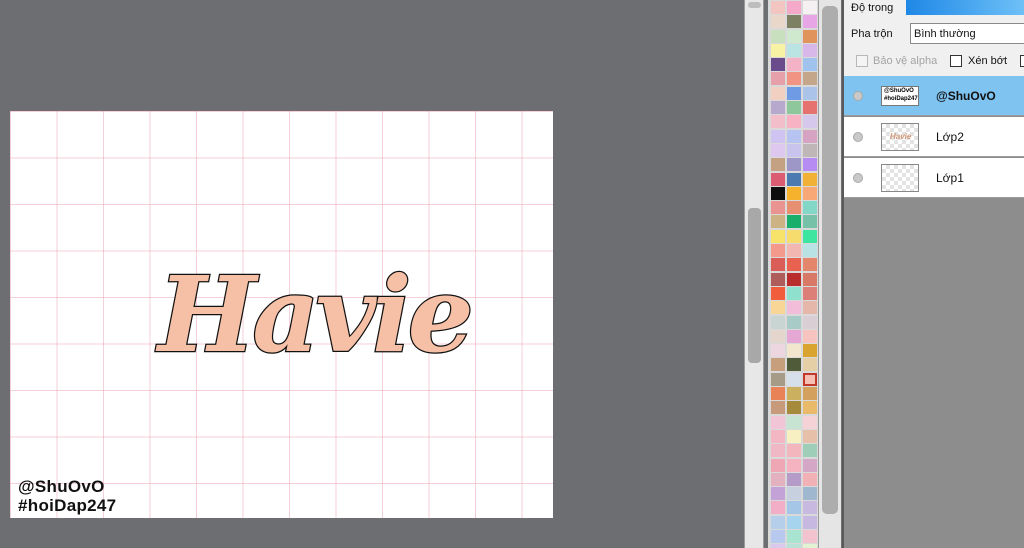 This screenshot has height=548, width=1024. Describe the element at coordinates (830, 260) in the screenshot. I see `layers-scroll-thumb` at that location.